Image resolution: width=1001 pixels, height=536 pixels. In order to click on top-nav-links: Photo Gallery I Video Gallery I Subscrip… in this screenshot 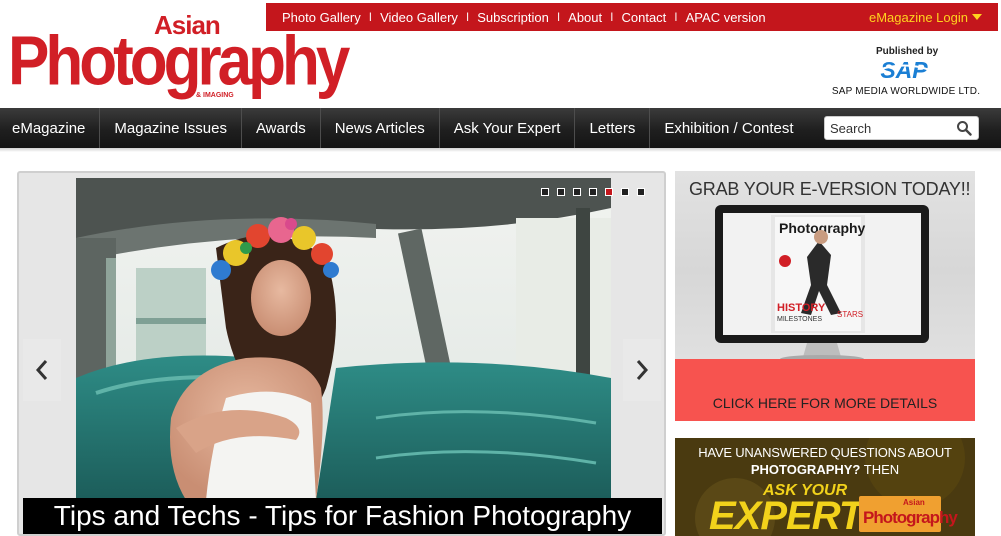, I will do `click(575, 17)`.